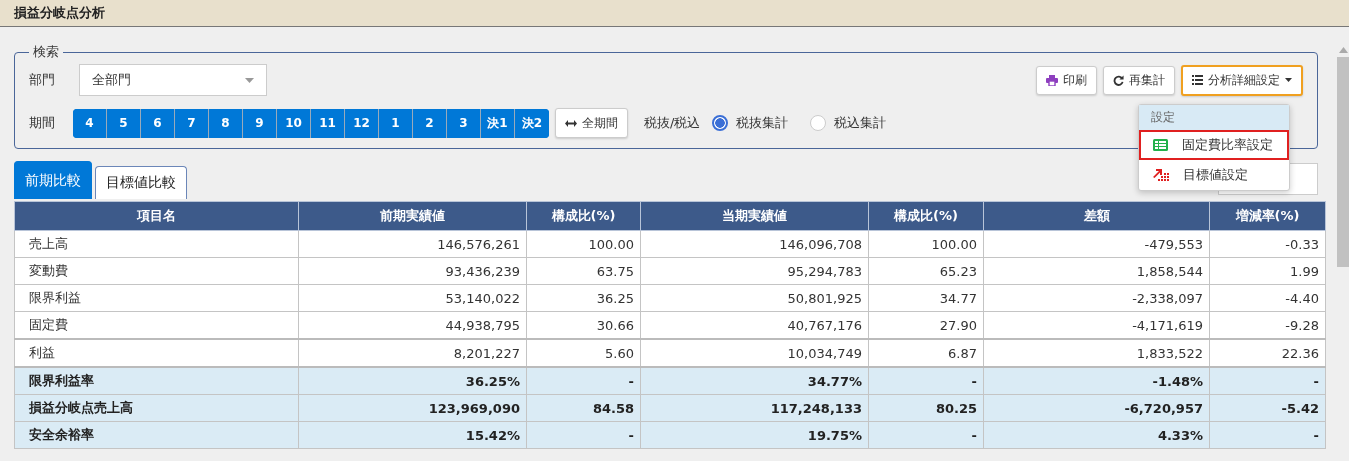 The image size is (1349, 461). Describe the element at coordinates (754, 216) in the screenshot. I see `column-header: 当期実績値` at that location.